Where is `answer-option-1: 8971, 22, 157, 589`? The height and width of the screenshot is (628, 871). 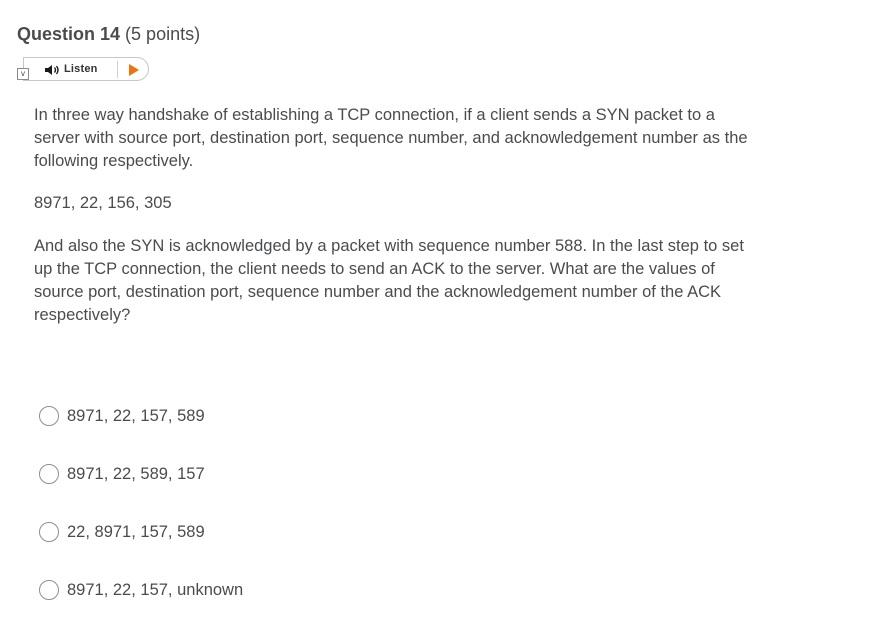
answer-option-1: 8971, 22, 157, 589 is located at coordinates (122, 416).